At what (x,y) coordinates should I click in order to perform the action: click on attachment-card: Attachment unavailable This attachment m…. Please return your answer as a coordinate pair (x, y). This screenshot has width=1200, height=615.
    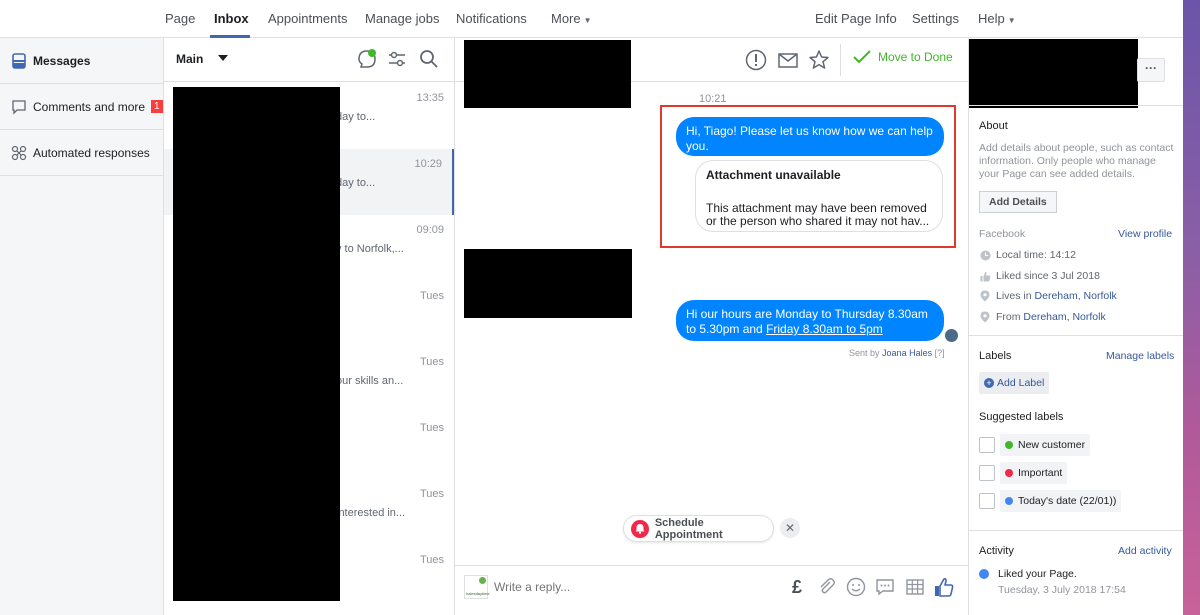
    Looking at the image, I should click on (819, 196).